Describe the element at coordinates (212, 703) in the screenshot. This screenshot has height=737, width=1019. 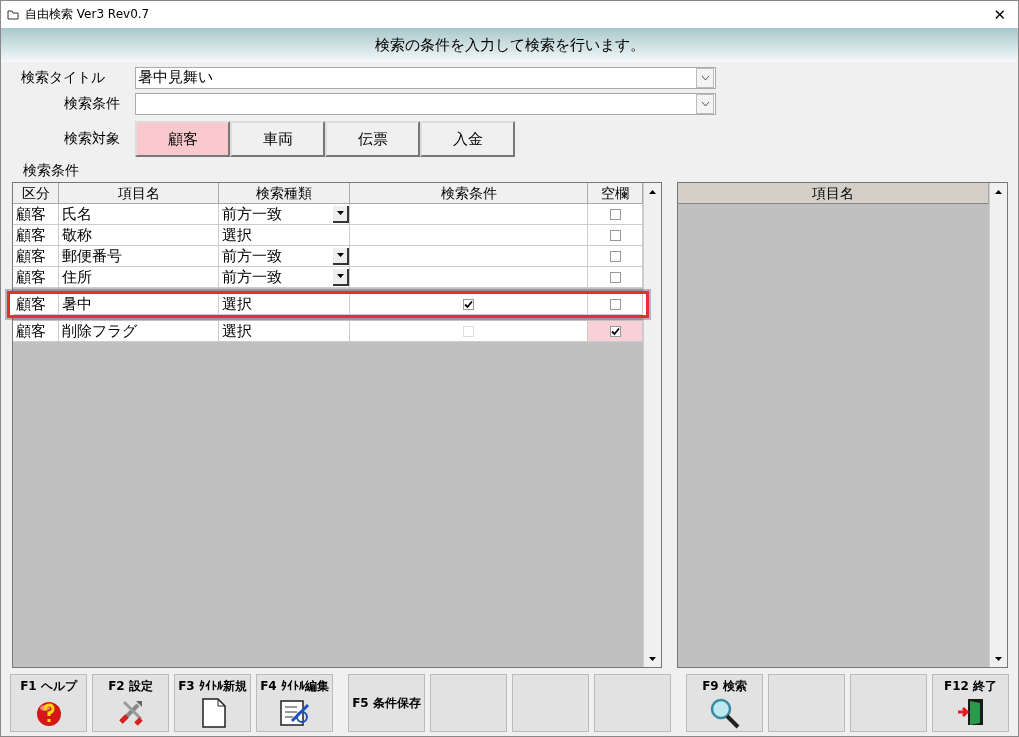
I see `function-key-button: F3 ﾀｲﾄﾙ新規` at that location.